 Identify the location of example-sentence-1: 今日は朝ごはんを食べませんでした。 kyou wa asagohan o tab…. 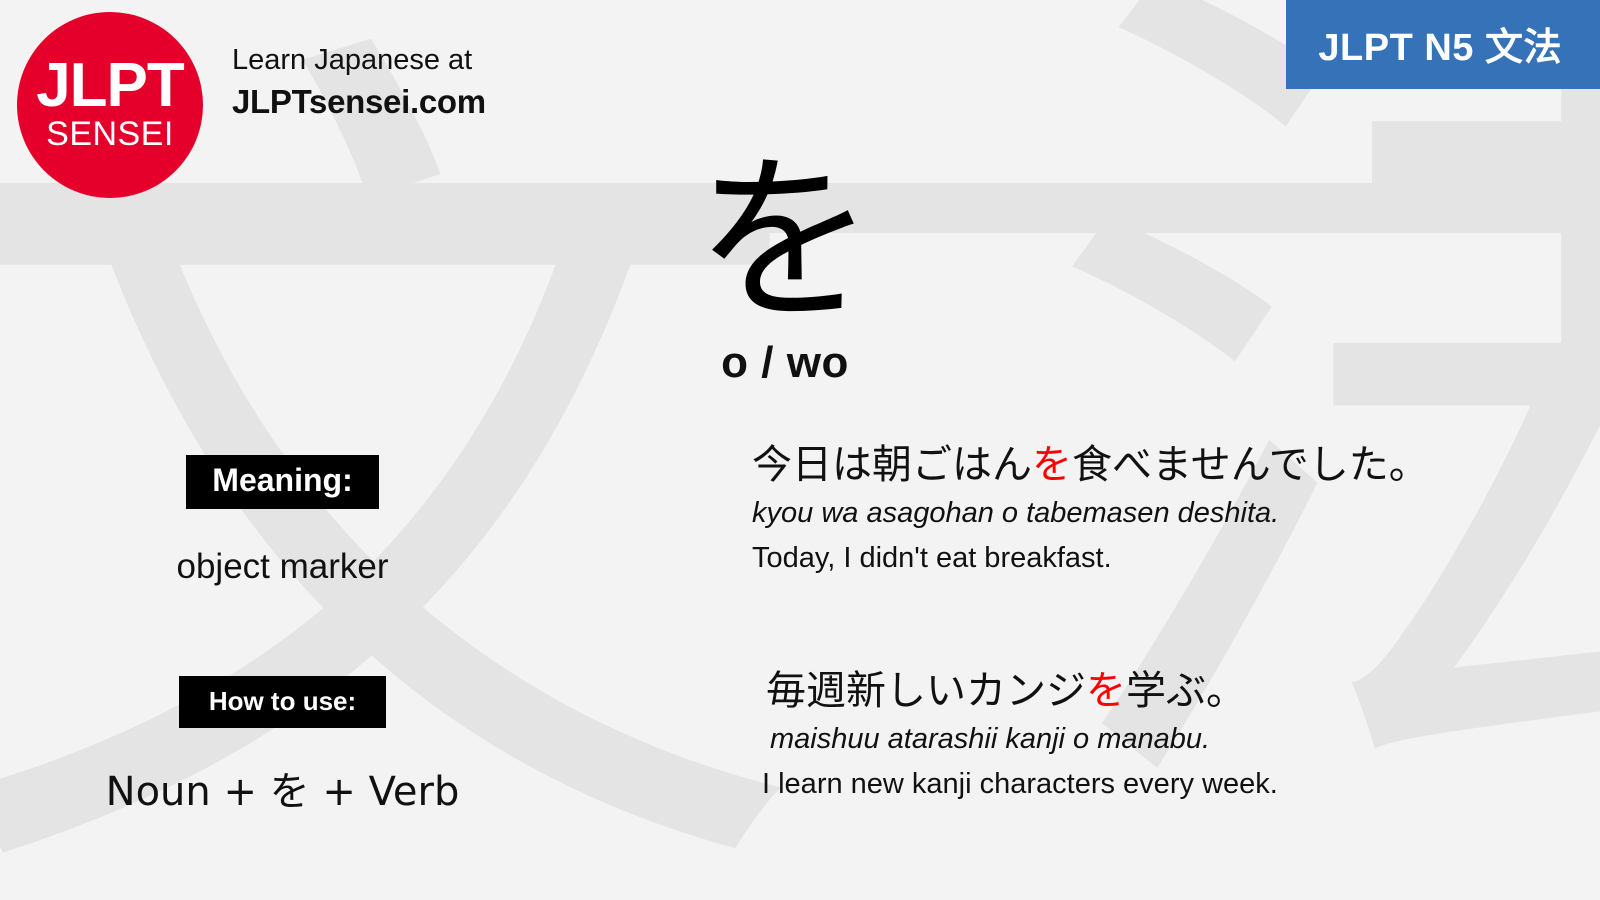
(1167, 509).